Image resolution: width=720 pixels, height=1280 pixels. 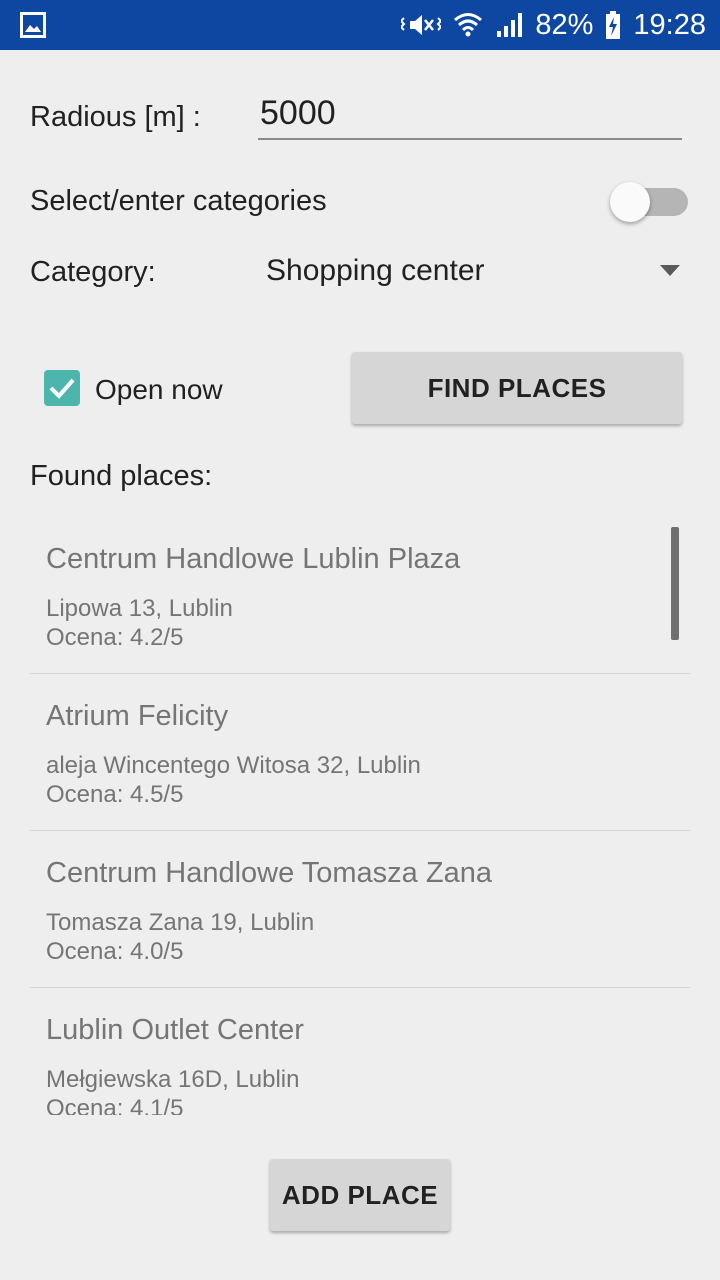 What do you see at coordinates (510, 25) in the screenshot?
I see `signal-icon` at bounding box center [510, 25].